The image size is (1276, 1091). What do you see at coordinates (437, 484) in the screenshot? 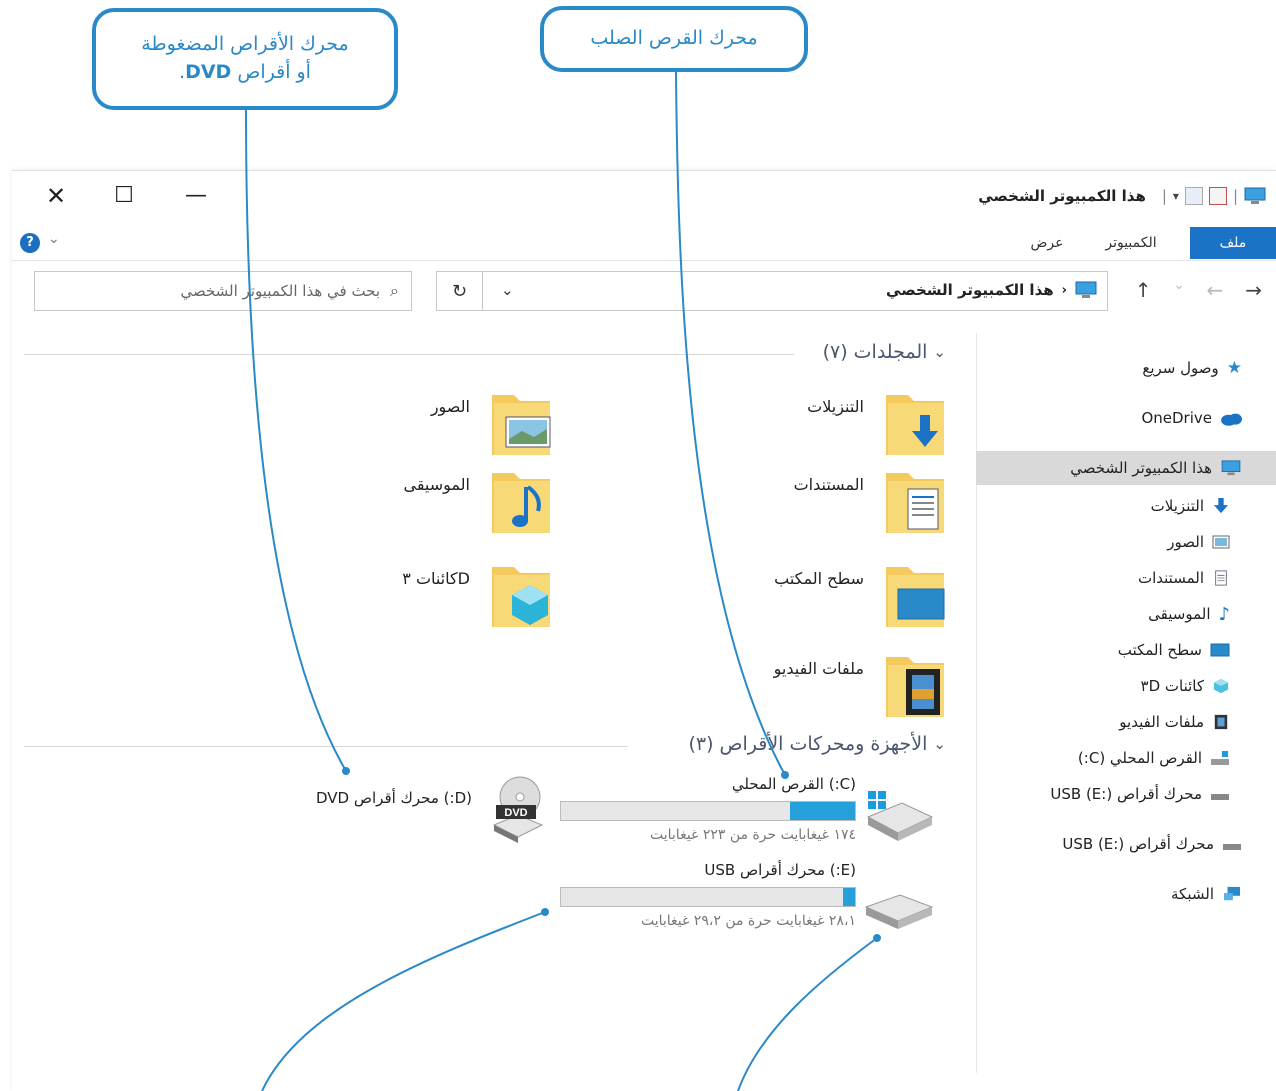
I see `folder-label: الموسيقى` at bounding box center [437, 484].